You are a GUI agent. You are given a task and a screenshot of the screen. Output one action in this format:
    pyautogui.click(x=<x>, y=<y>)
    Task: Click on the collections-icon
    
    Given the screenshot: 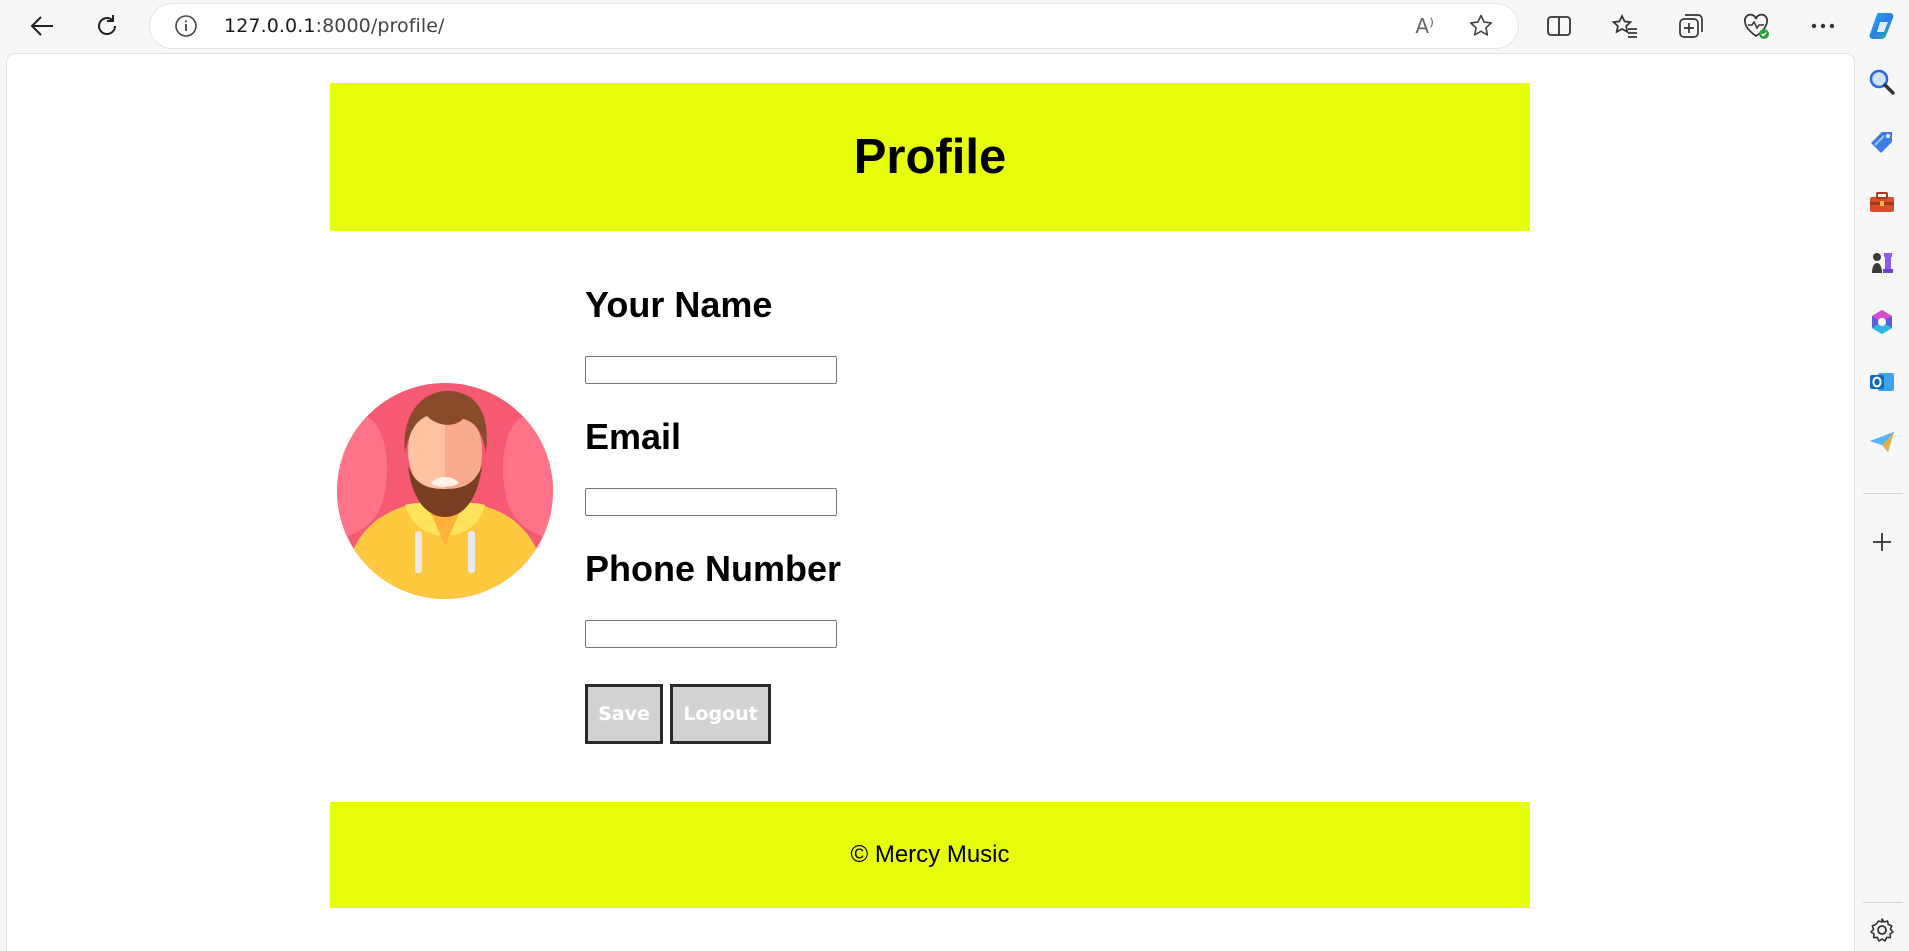 What is the action you would take?
    pyautogui.click(x=1691, y=26)
    